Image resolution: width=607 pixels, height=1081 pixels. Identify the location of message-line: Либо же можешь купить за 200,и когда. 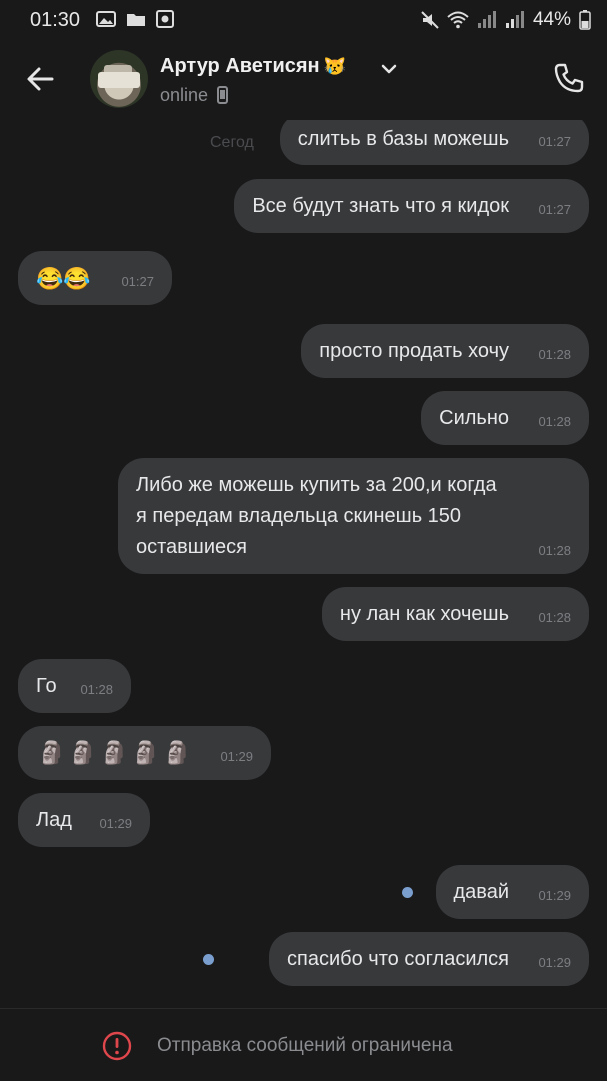
(316, 485).